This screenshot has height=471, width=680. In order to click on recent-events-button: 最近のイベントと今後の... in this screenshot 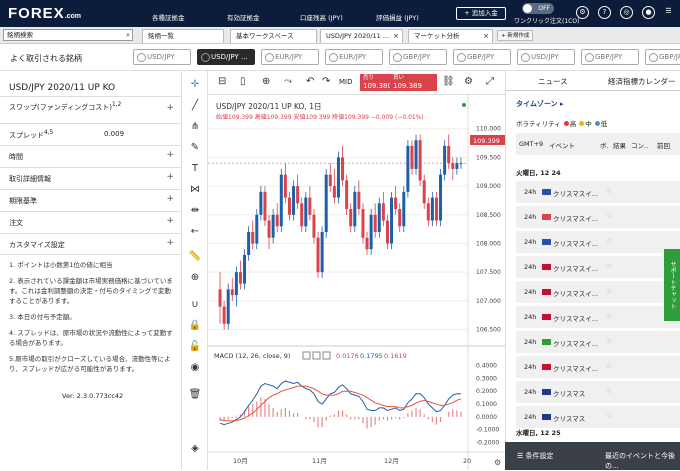, I will do `click(642, 461)`.